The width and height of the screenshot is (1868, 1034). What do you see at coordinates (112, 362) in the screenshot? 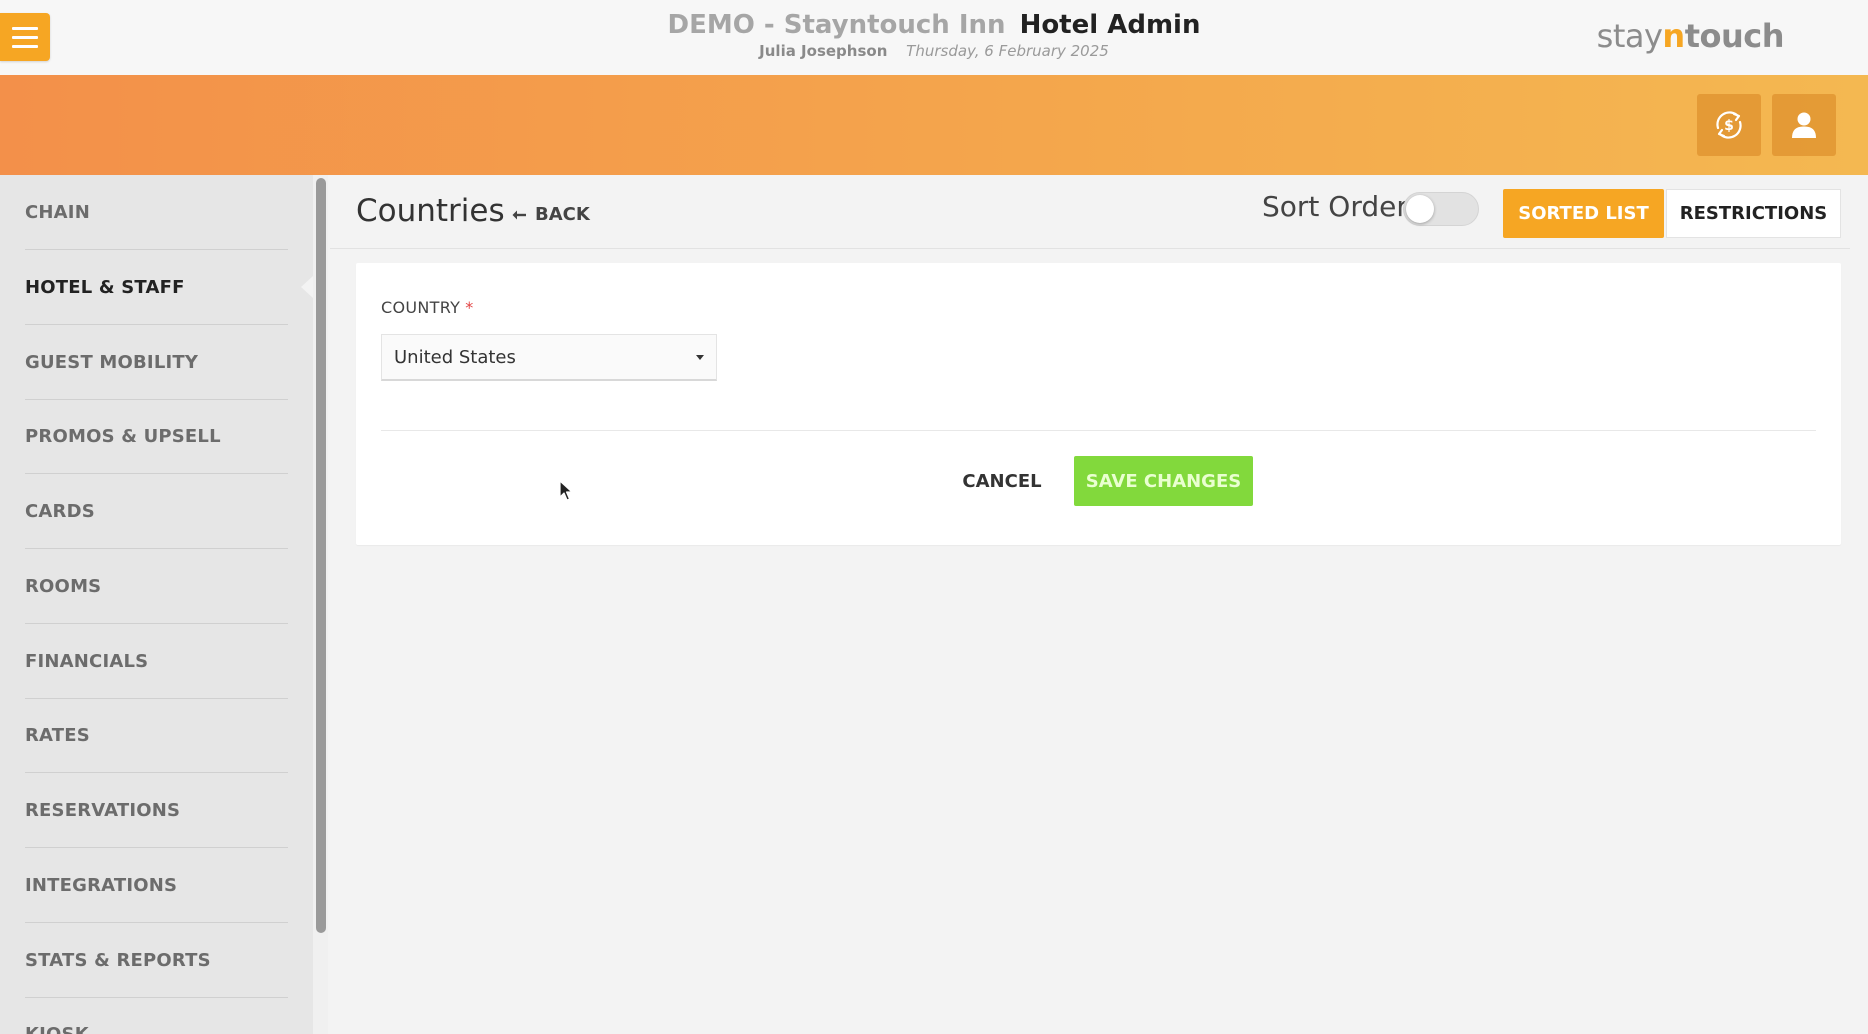
I see `sidebar-item-label: GUEST MOBILITY` at bounding box center [112, 362].